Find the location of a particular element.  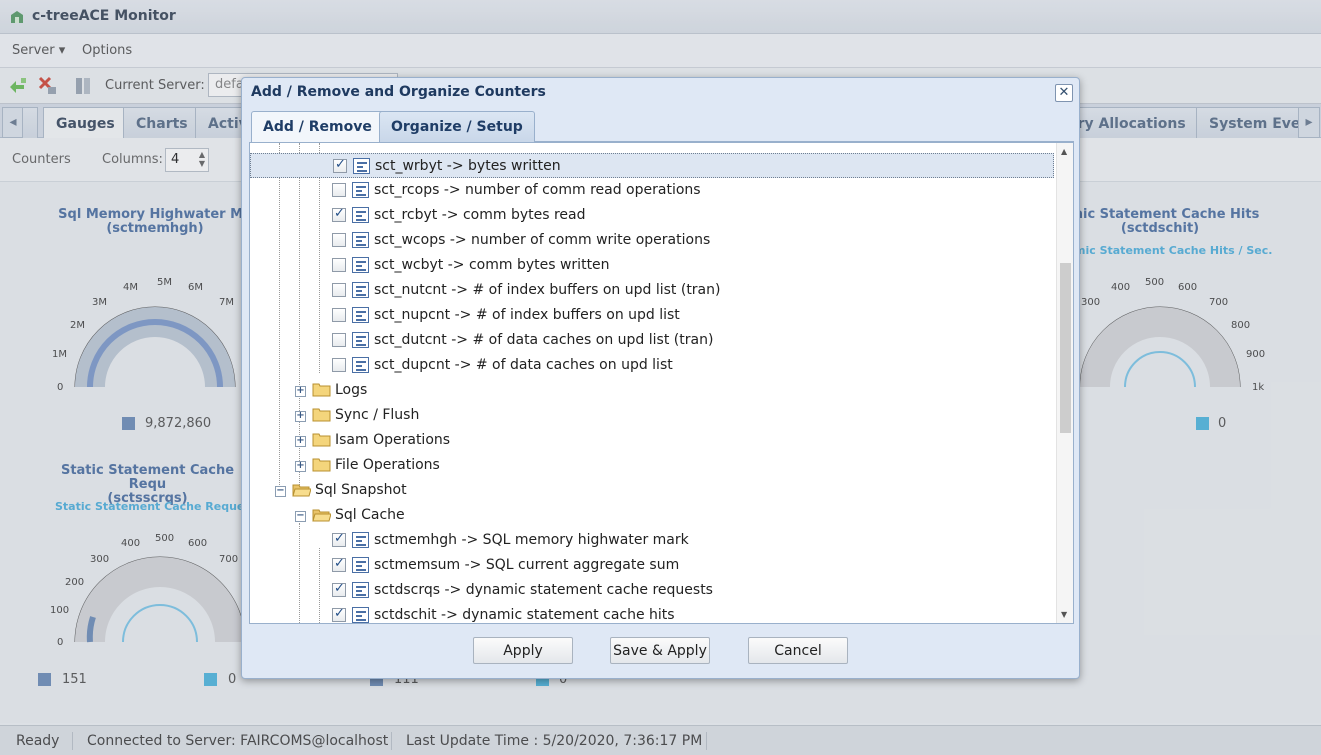

tree-folder-label: Isam Operations is located at coordinates (393, 440).